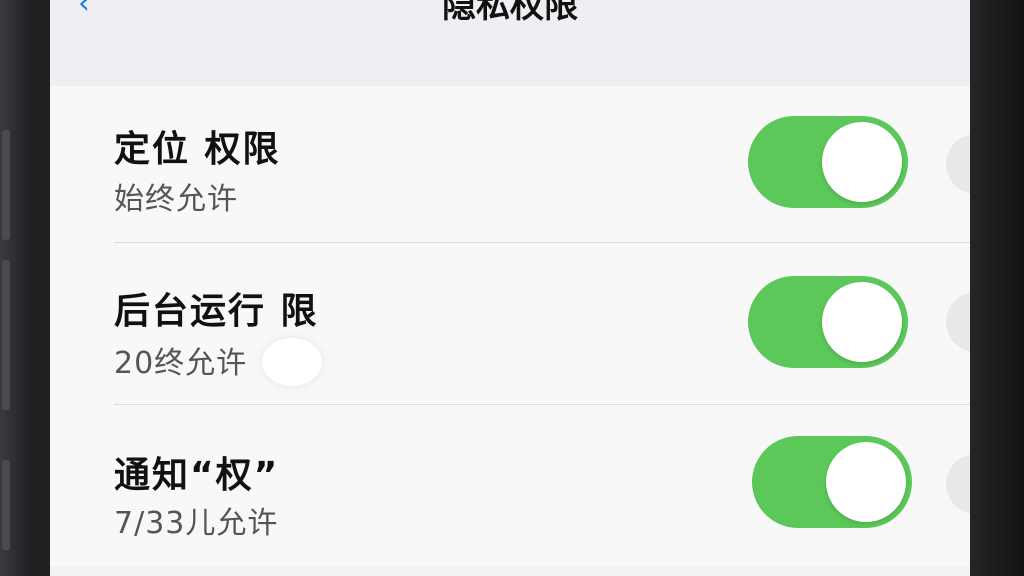 The height and width of the screenshot is (576, 1024). I want to click on location-toggle, so click(828, 162).